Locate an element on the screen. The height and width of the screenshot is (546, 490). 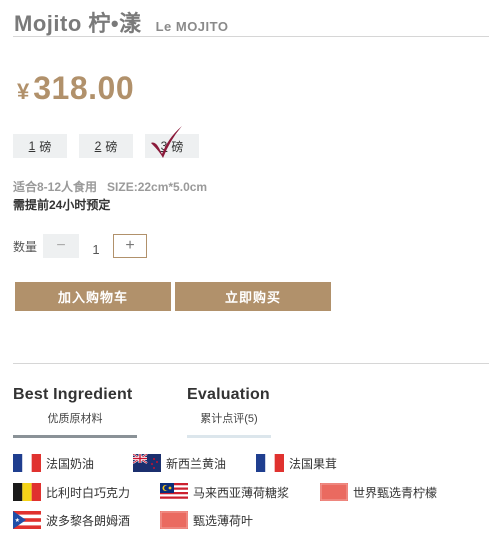
size-number: 2 is located at coordinates (98, 146).